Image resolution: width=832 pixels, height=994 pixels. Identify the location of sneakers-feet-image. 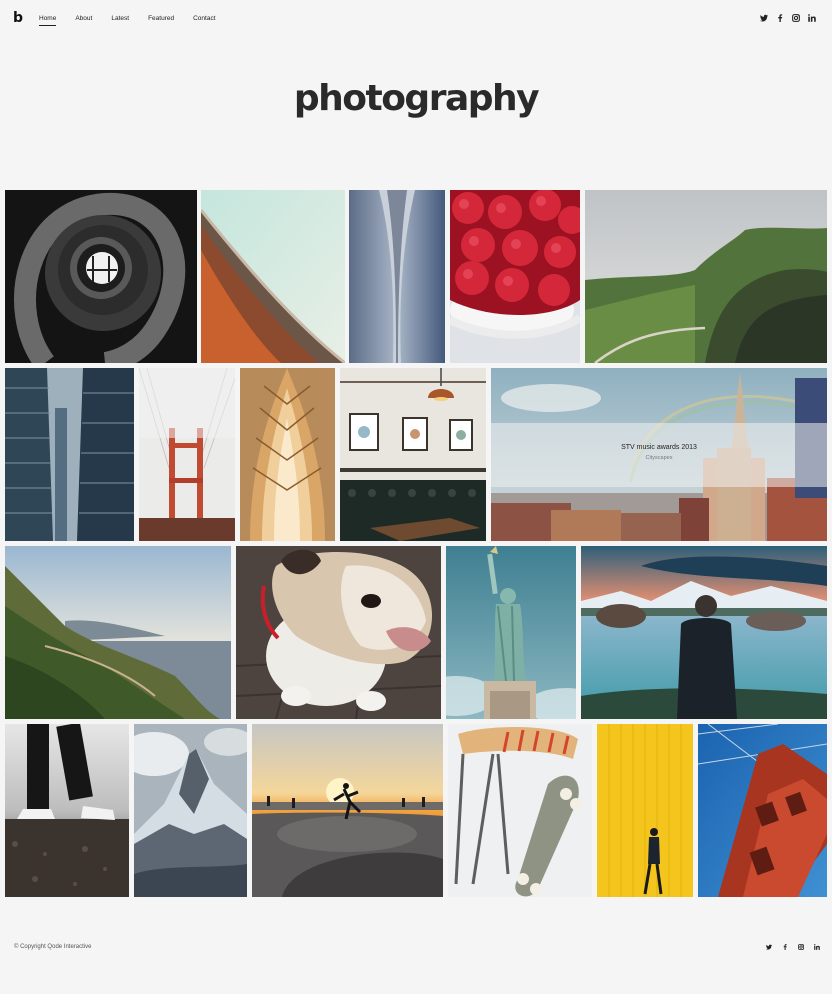
(67, 810).